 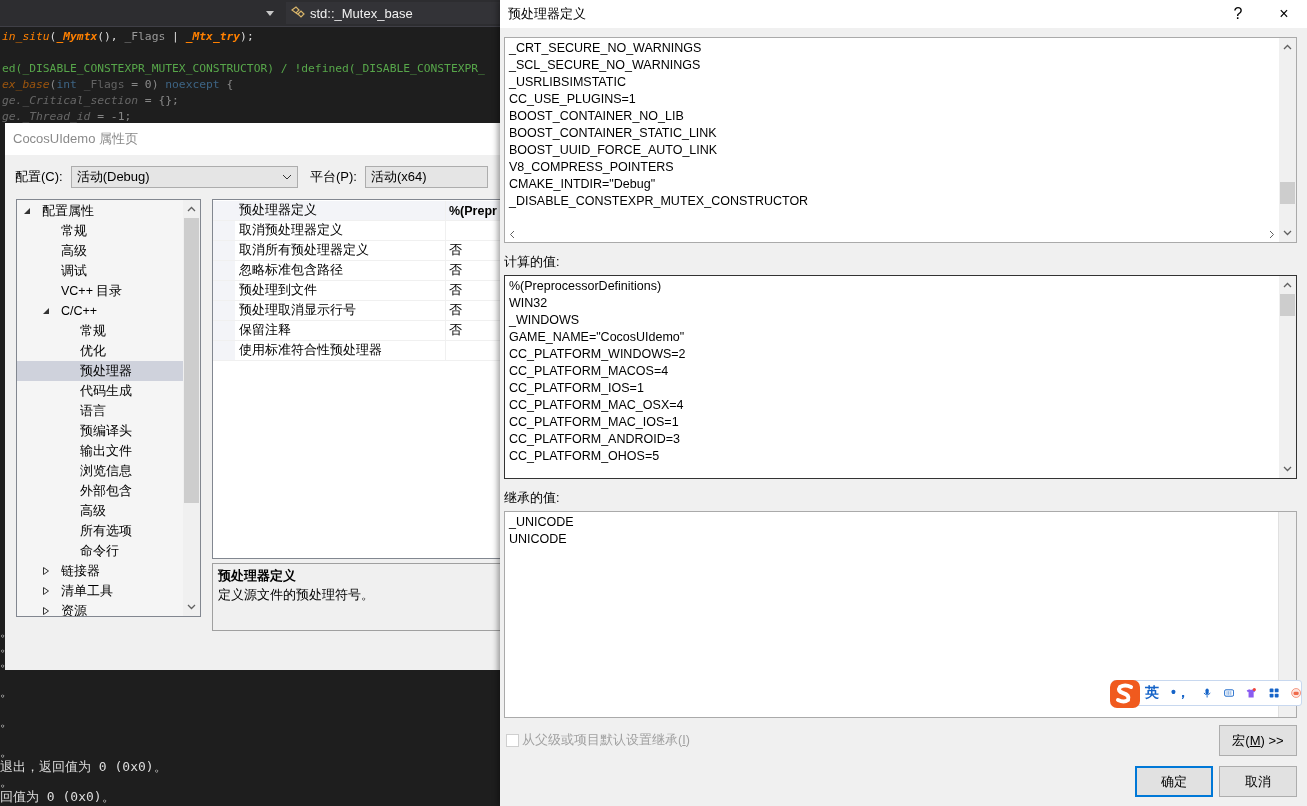 I want to click on computed-label: 计算的值:, so click(x=532, y=262).